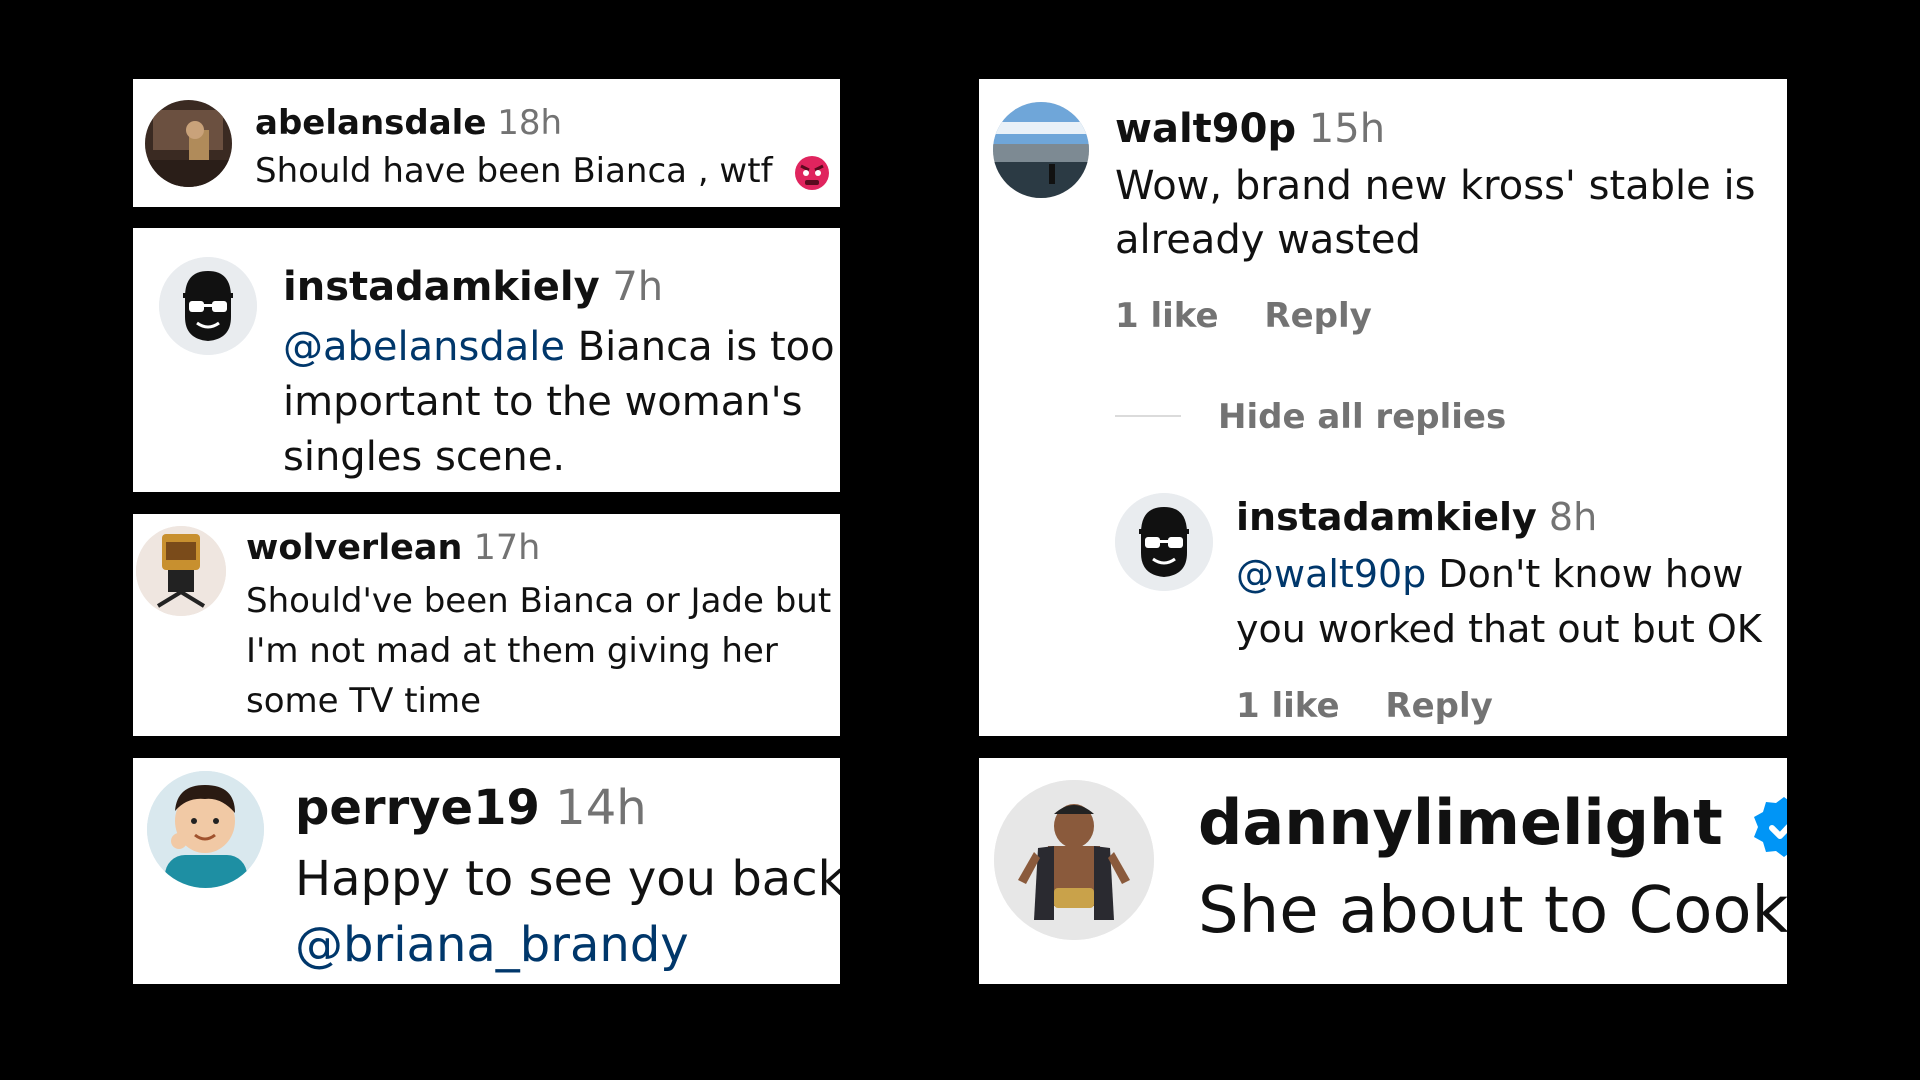  What do you see at coordinates (1148, 416) in the screenshot?
I see `replies-divider` at bounding box center [1148, 416].